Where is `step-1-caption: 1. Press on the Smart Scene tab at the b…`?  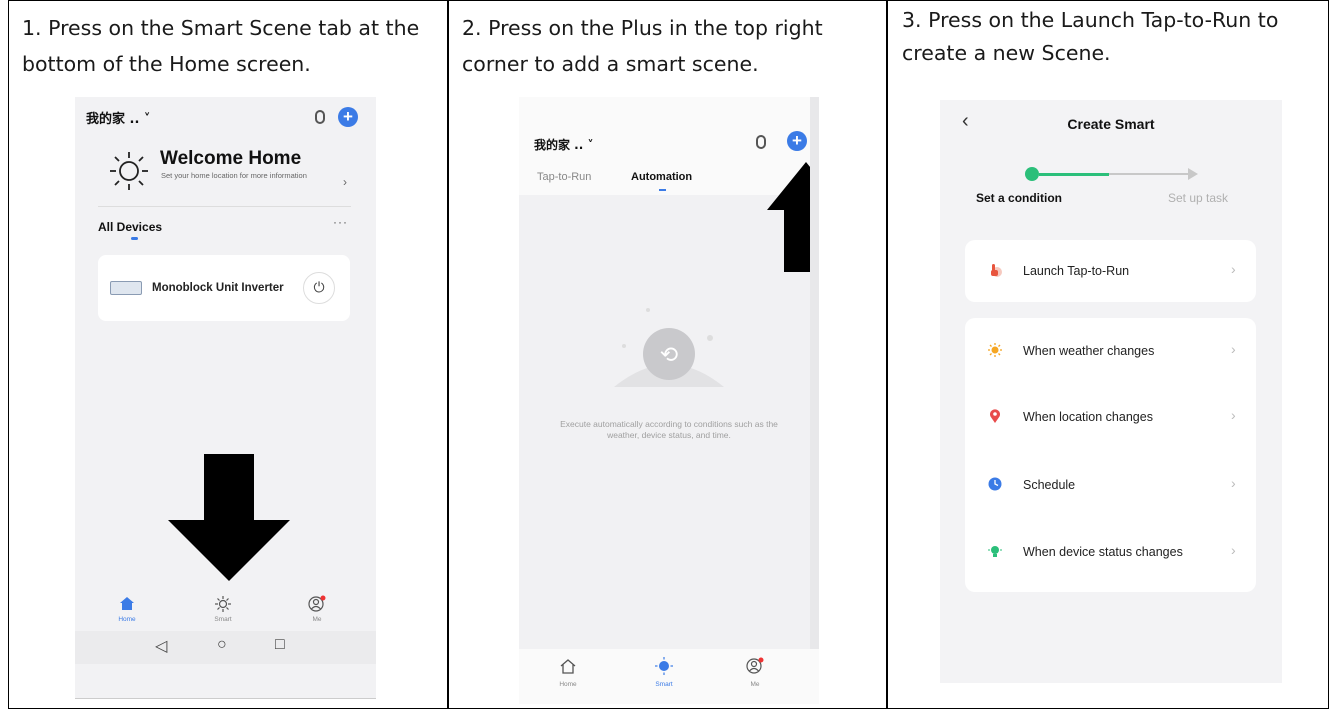
step-1-caption: 1. Press on the Smart Scene tab at the b… is located at coordinates (221, 46).